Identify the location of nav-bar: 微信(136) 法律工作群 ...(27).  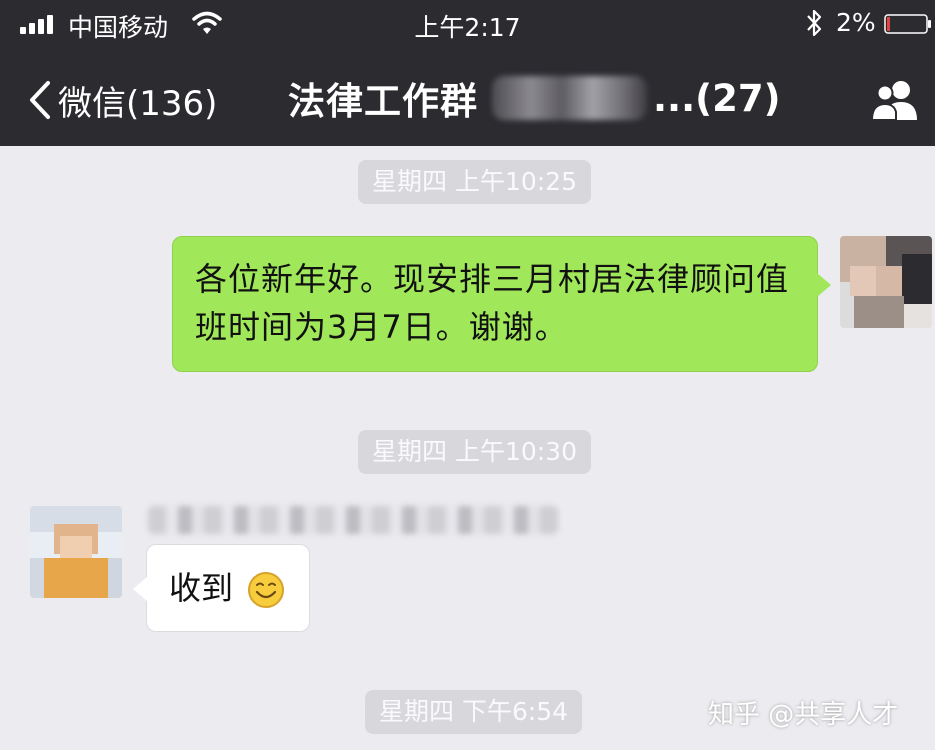
(467, 100).